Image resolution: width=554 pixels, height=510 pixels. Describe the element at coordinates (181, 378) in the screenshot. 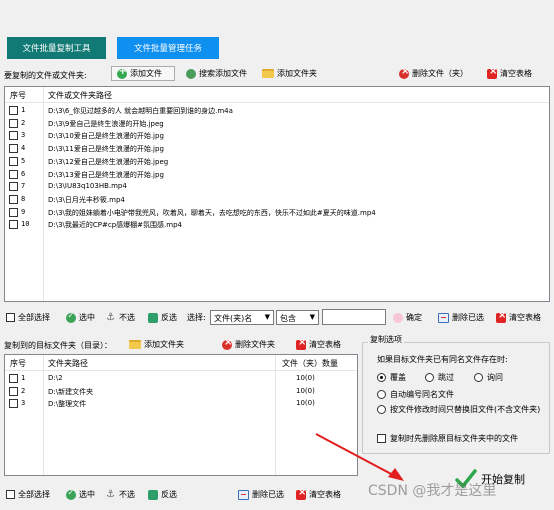

I see `table-row: 1 D:\2 10(0)` at that location.